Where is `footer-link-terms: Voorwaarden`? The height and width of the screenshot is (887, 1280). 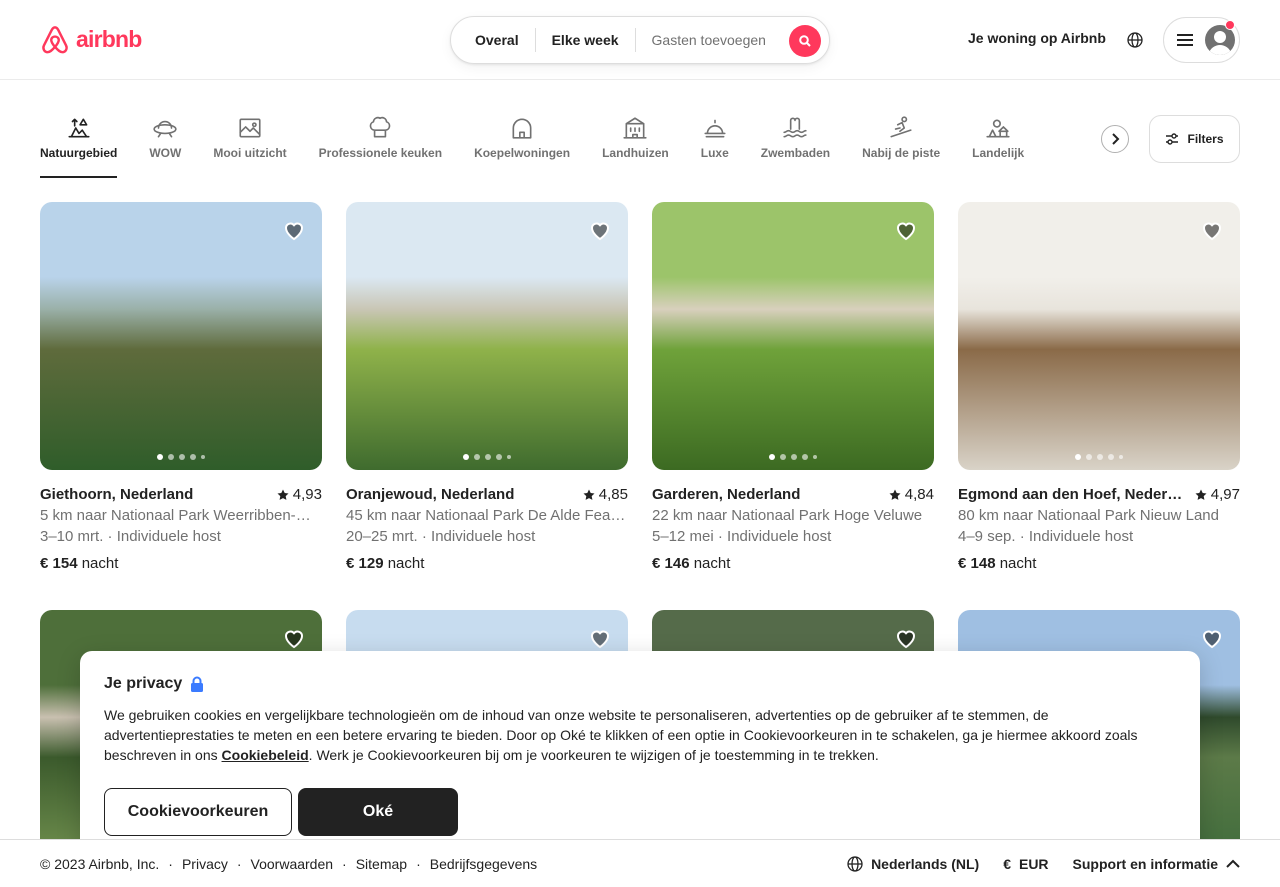 footer-link-terms: Voorwaarden is located at coordinates (292, 864).